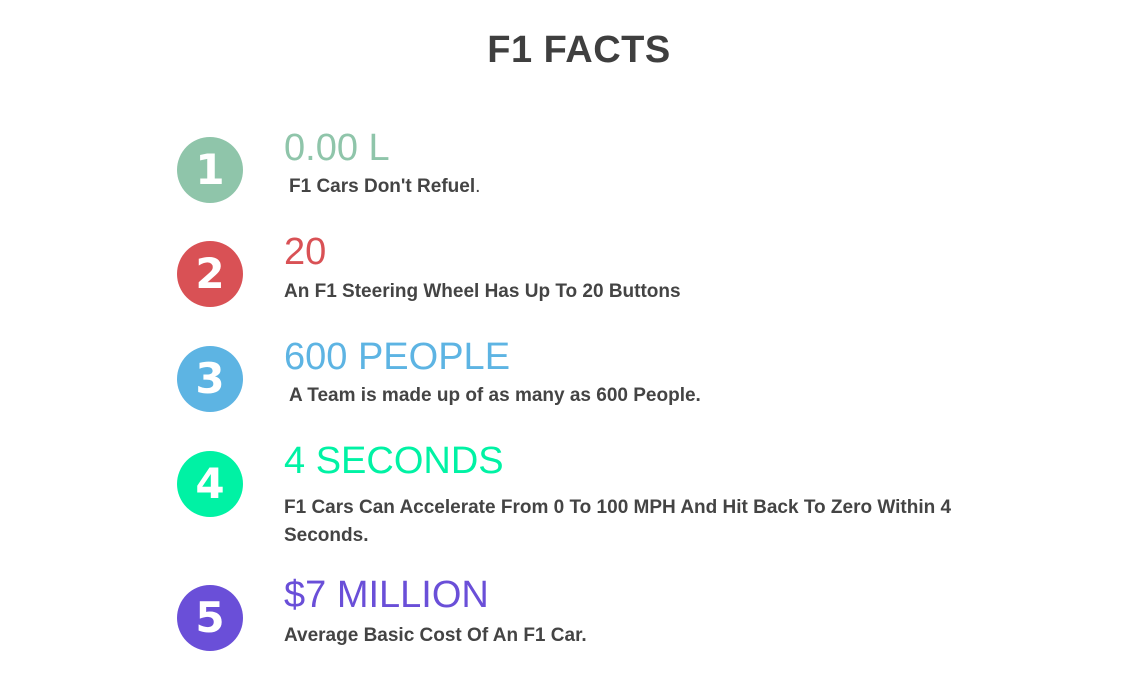  What do you see at coordinates (394, 461) in the screenshot?
I see `fact-stat: 4 SECONDS` at bounding box center [394, 461].